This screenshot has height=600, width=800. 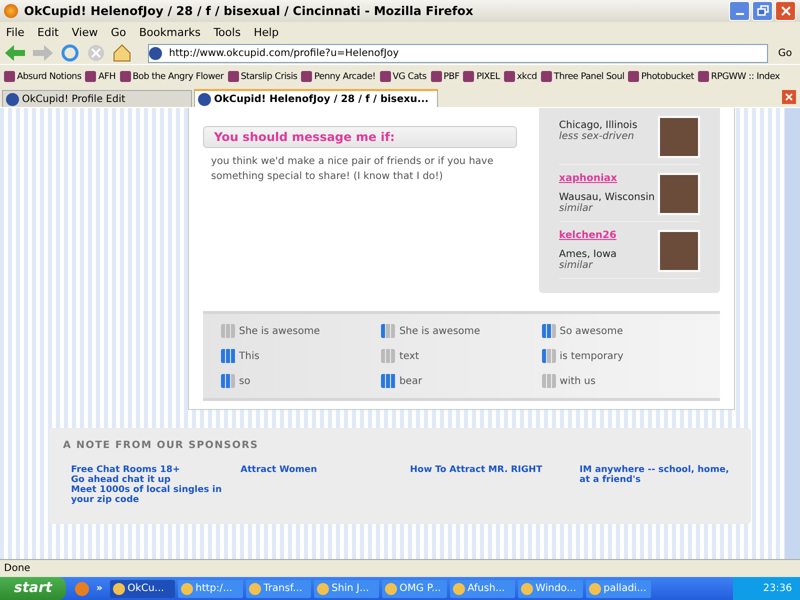 I want to click on menu-item: Go, so click(x=118, y=32).